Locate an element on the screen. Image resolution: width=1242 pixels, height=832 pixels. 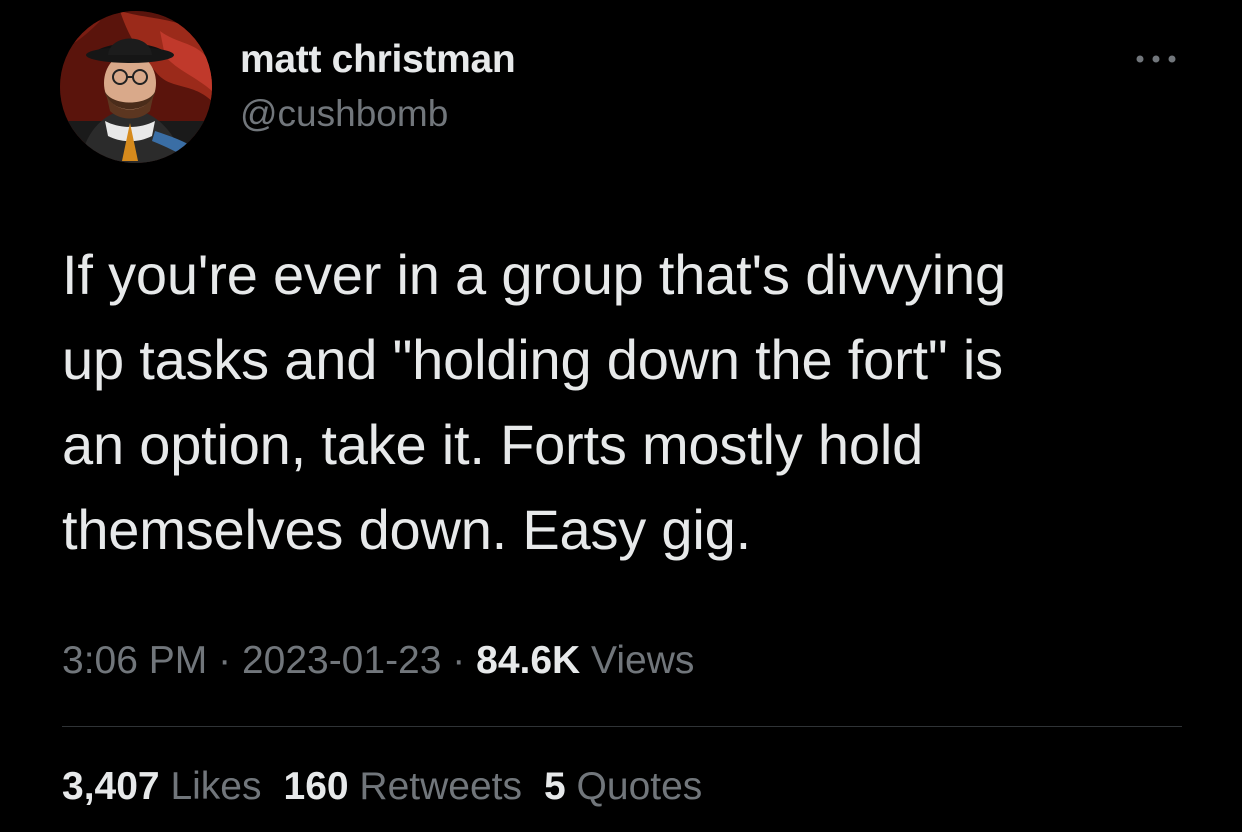
tweet-date: 2023-01-23 is located at coordinates (342, 660).